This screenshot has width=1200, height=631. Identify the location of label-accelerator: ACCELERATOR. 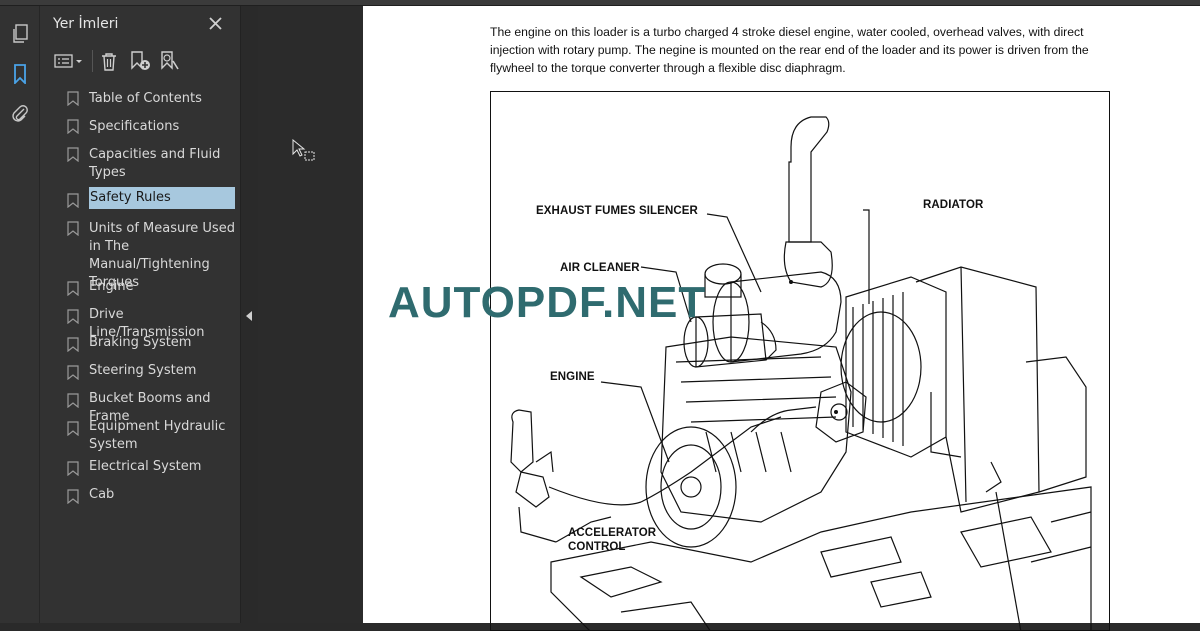
(612, 533).